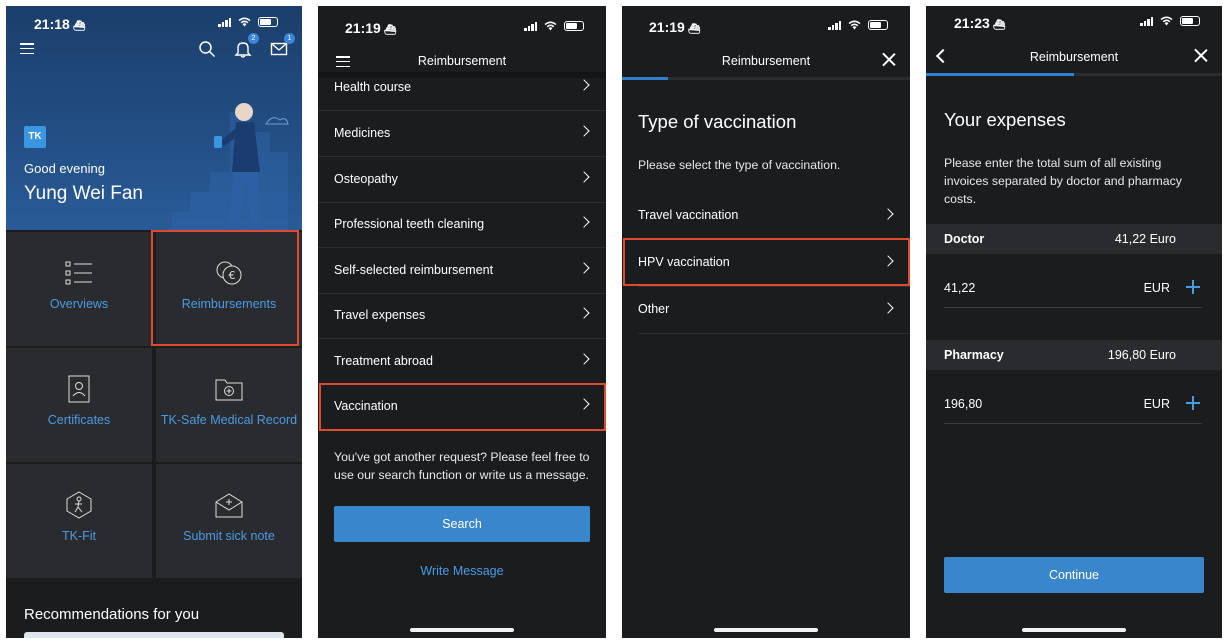  I want to click on pharmacy-label: Pharmacy, so click(974, 355).